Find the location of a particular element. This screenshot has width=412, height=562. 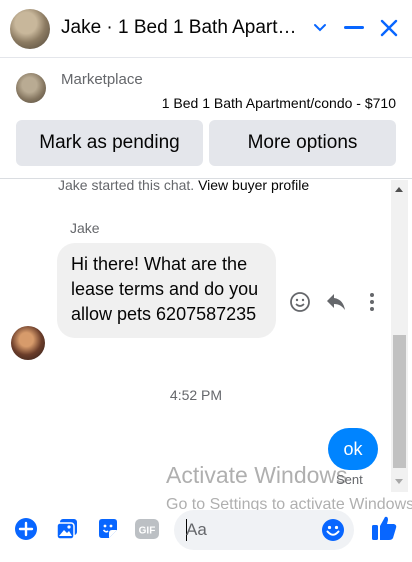

scroll-up-arrow is located at coordinates (399, 189).